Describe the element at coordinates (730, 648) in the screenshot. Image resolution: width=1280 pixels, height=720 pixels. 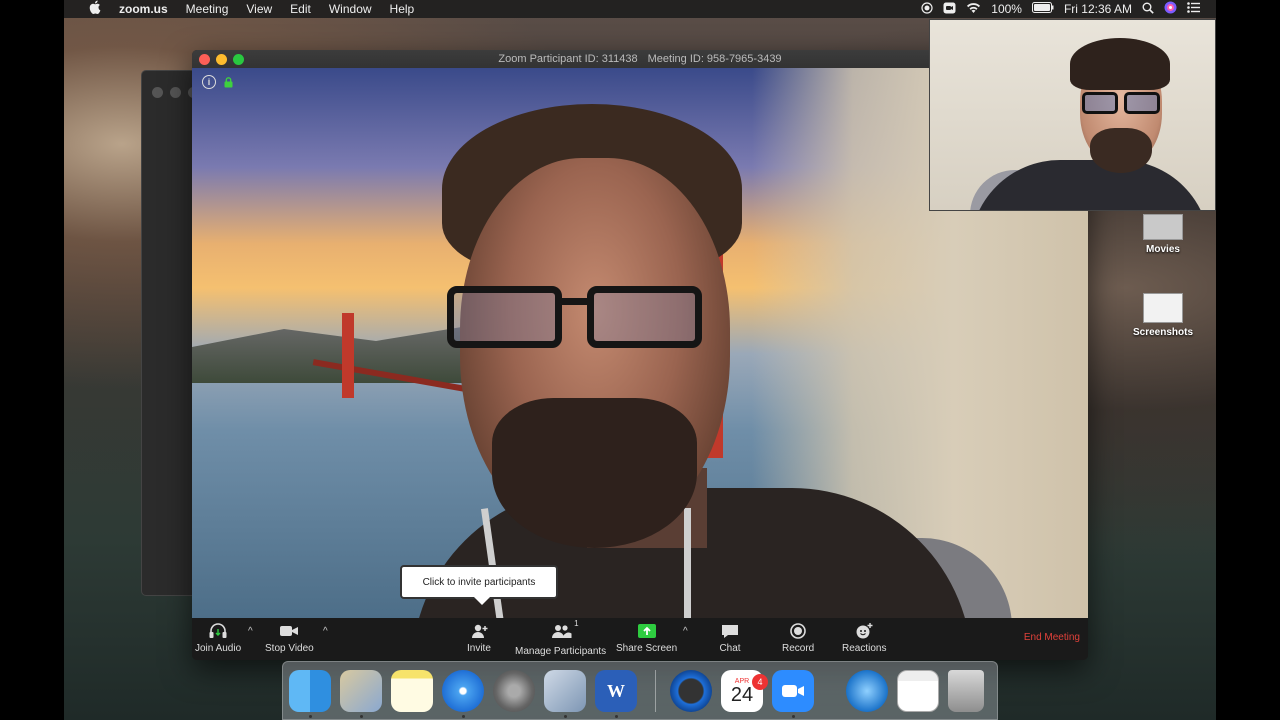
I see `chat-label: Chat` at that location.